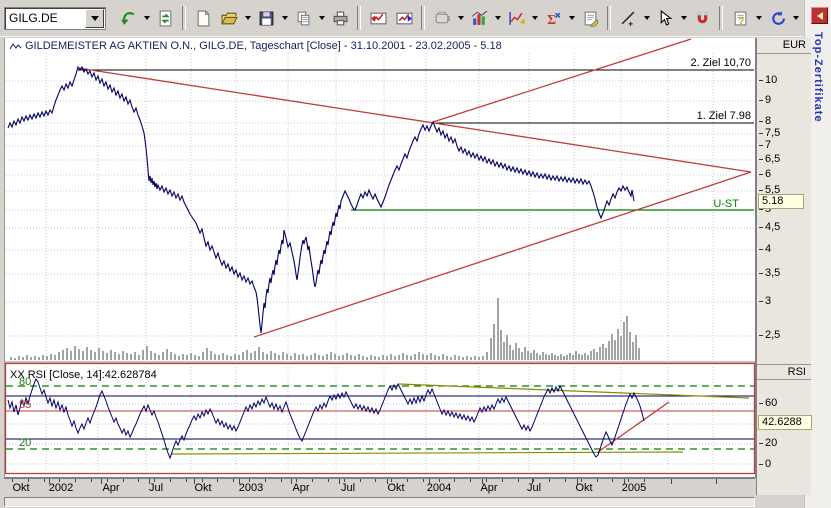 This screenshot has width=831, height=508. What do you see at coordinates (768, 80) in the screenshot?
I see `price-axis-label: 10` at bounding box center [768, 80].